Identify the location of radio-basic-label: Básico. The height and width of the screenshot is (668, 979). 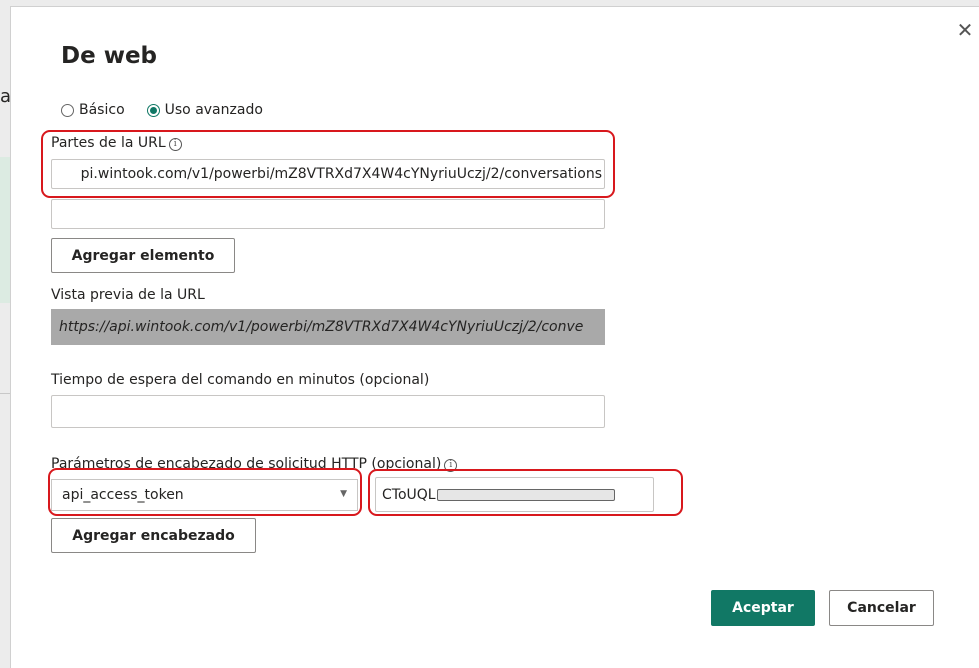
(102, 110).